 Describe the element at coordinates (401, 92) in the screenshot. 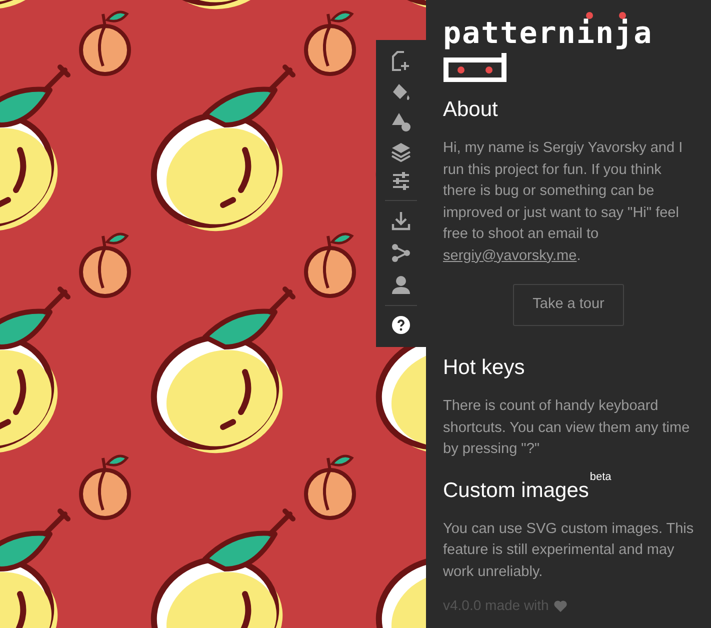

I see `paint-bucket-icon` at that location.